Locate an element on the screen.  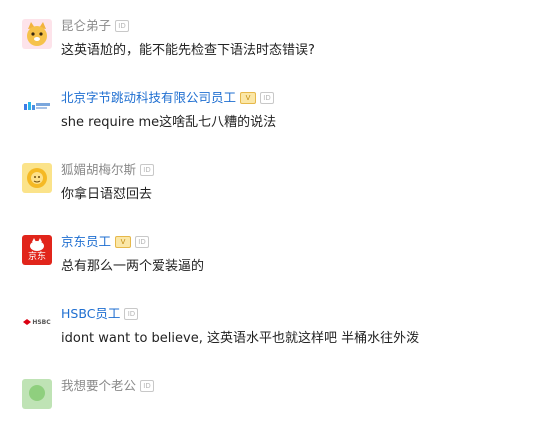
username-link: 京东员工 is located at coordinates (86, 242).